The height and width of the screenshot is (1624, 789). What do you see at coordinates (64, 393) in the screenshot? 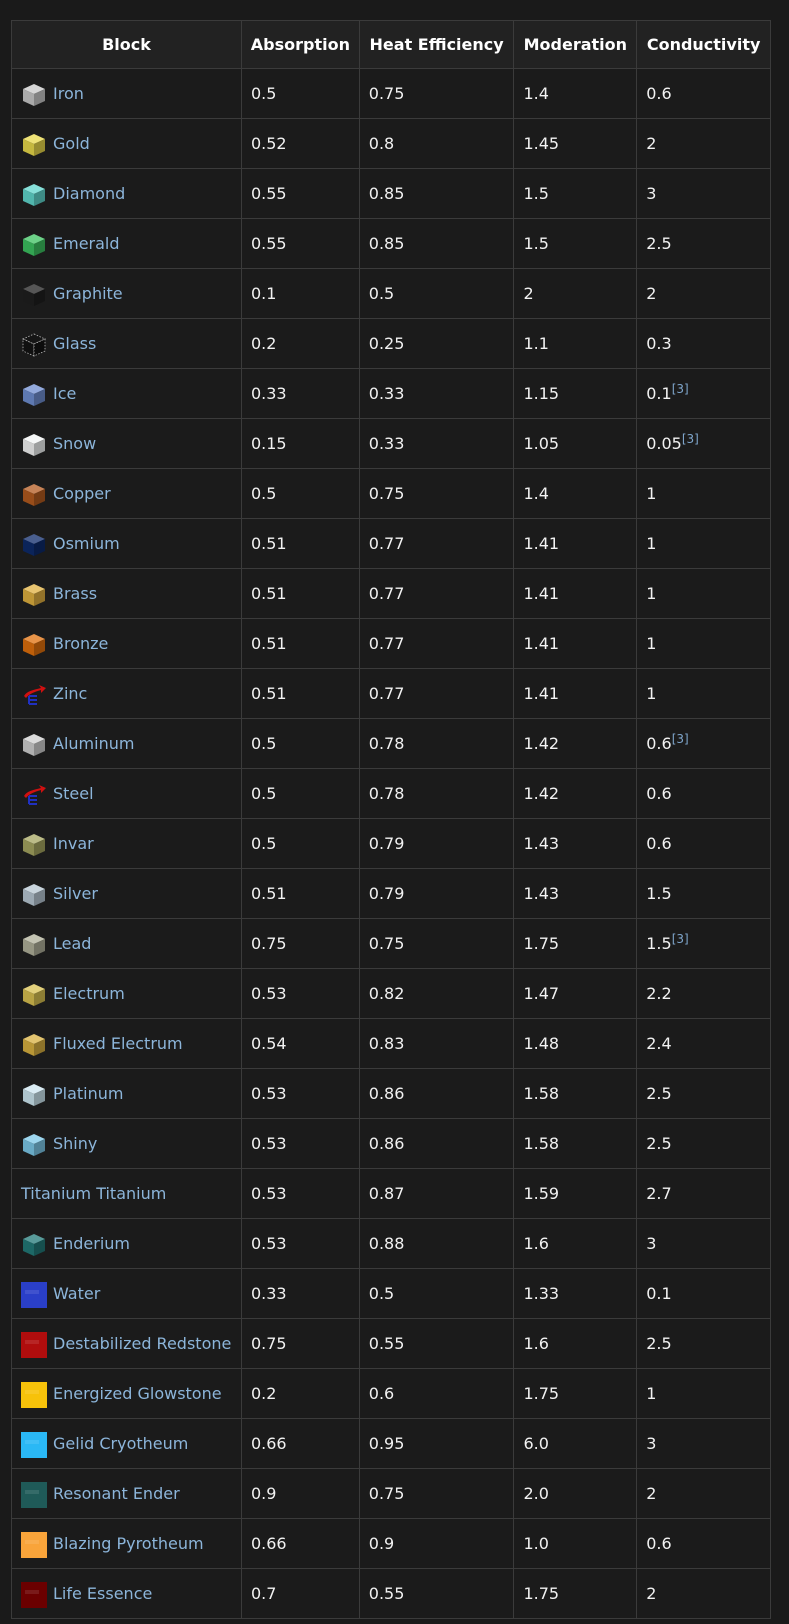
I see `block-link: Ice` at bounding box center [64, 393].